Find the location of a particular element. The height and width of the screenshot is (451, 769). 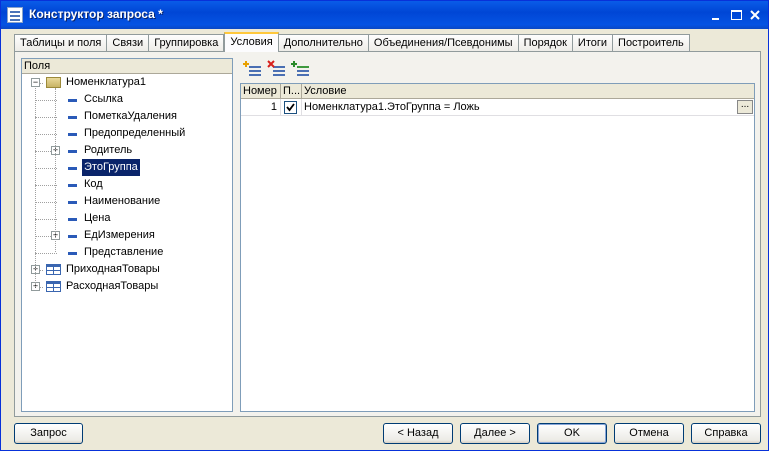

tree-item: Цена is located at coordinates (127, 218).